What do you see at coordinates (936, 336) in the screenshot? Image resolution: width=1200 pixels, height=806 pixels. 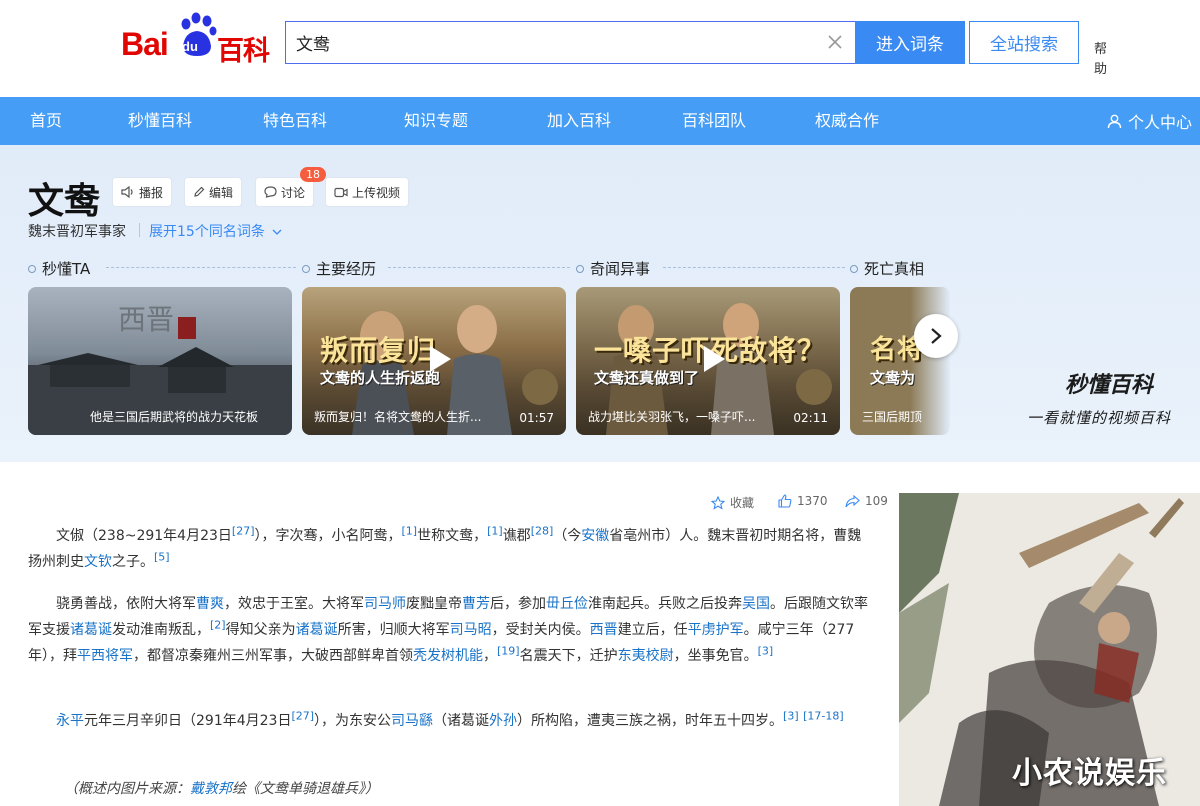 I see `carousel-next-button` at bounding box center [936, 336].